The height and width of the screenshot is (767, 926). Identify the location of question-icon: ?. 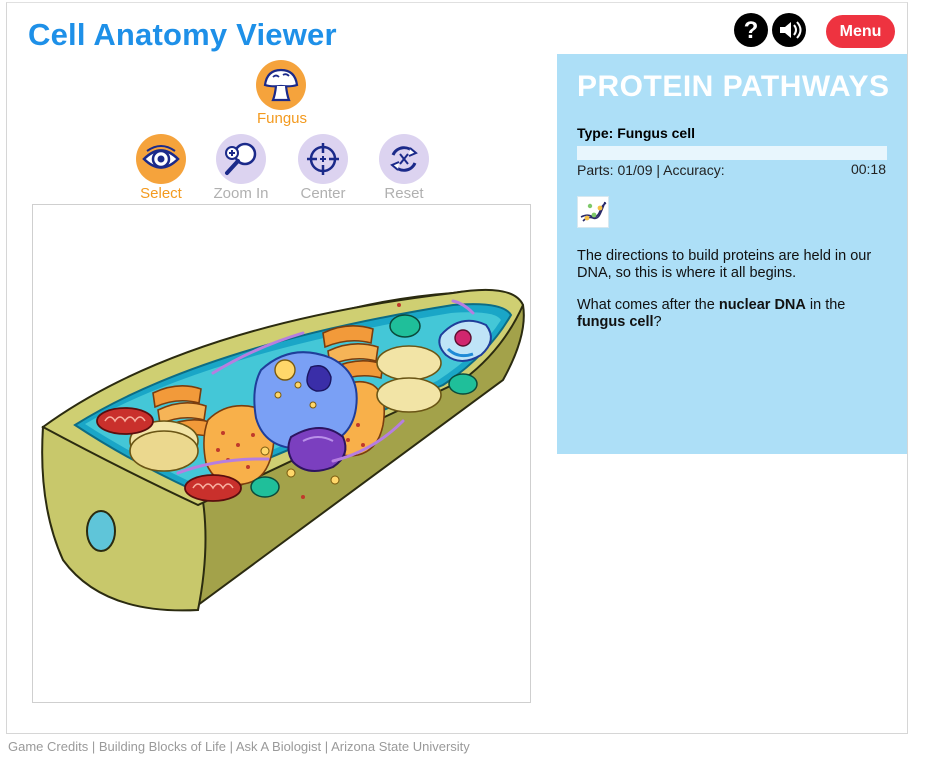
(751, 30).